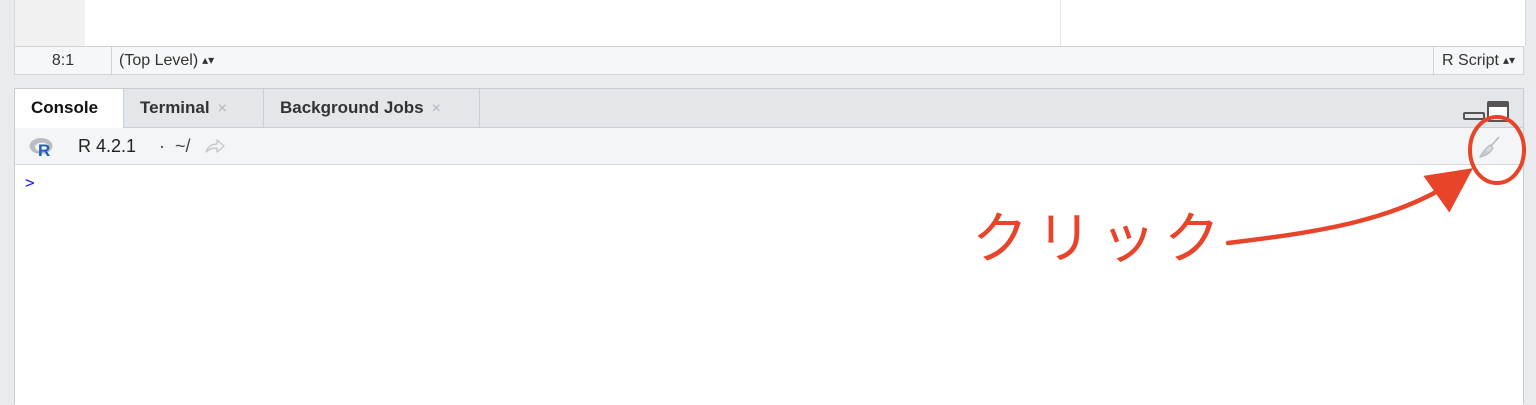  Describe the element at coordinates (770, 23) in the screenshot. I see `source-editor` at that location.